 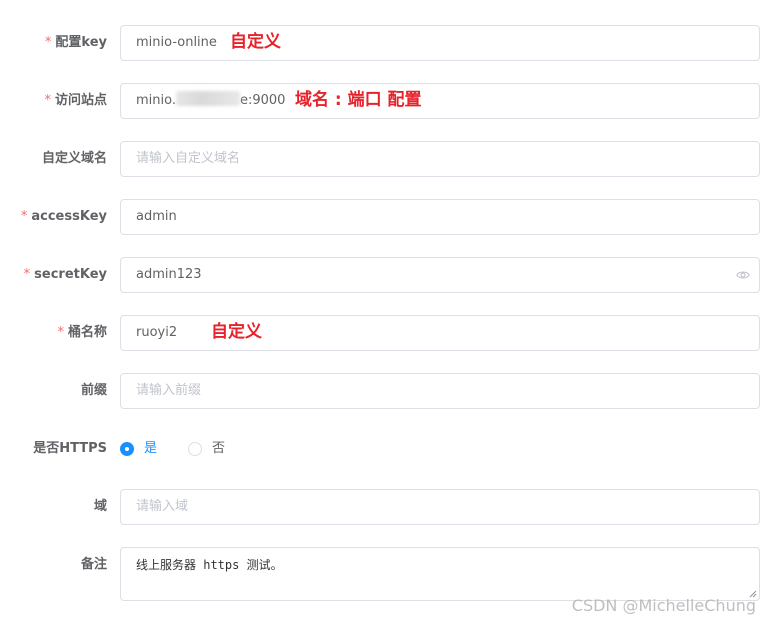 What do you see at coordinates (663, 605) in the screenshot?
I see `watermark: CSDN @MichelleChung` at bounding box center [663, 605].